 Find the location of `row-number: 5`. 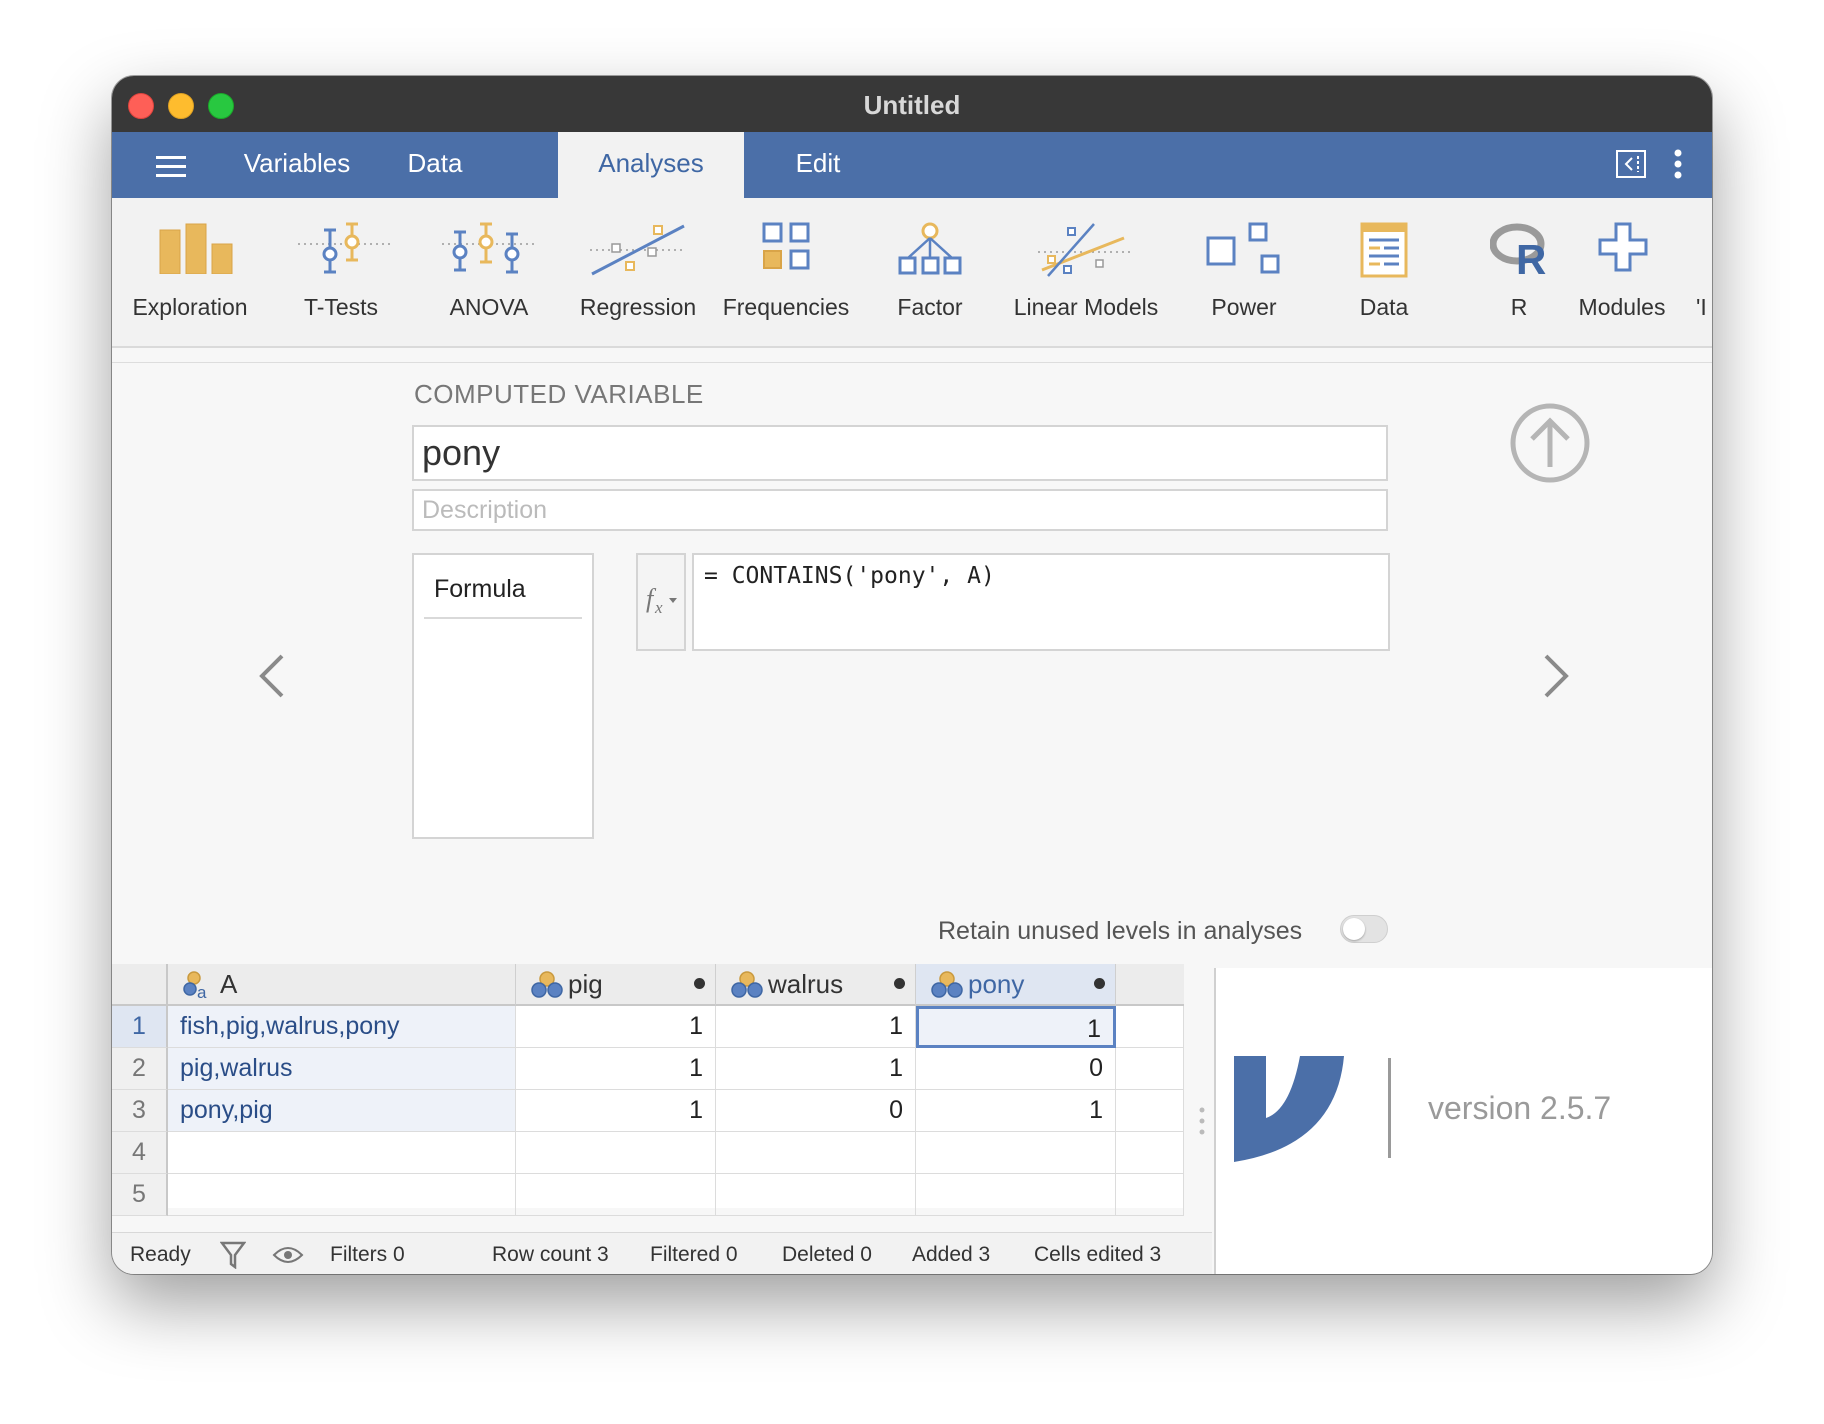

row-number: 5 is located at coordinates (140, 1195).